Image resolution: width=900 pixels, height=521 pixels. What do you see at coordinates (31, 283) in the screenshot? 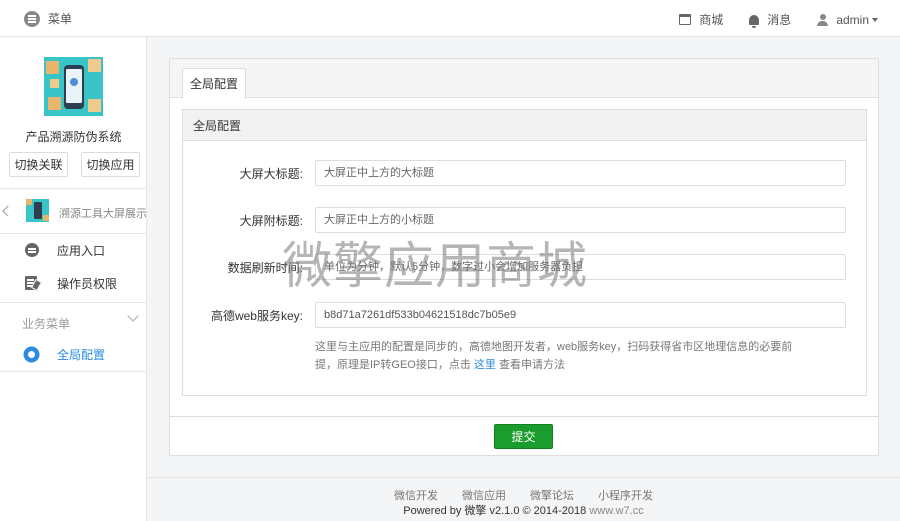
I see `document-edit-icon` at bounding box center [31, 283].